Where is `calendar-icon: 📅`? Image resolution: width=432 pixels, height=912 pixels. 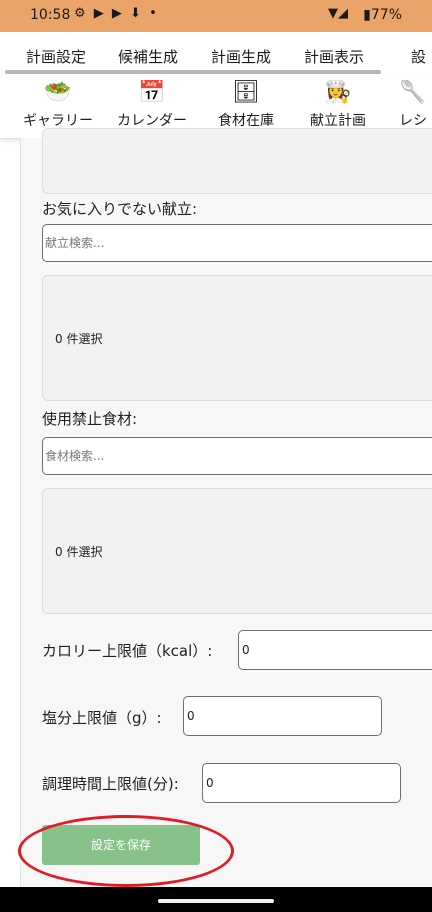 calendar-icon: 📅 is located at coordinates (152, 92).